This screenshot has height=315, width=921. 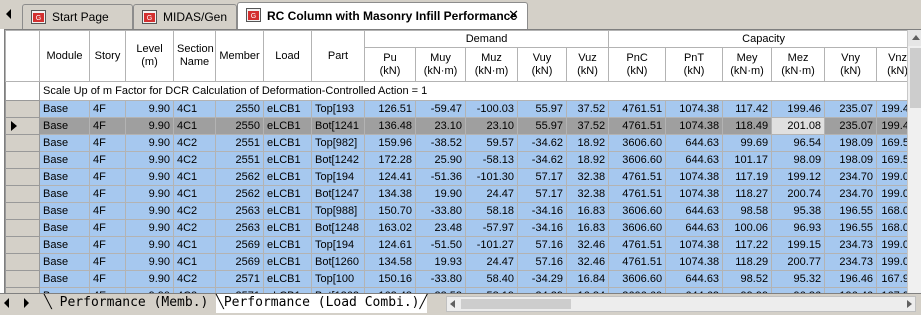 I want to click on cell-muz: -58.13, so click(x=491, y=160).